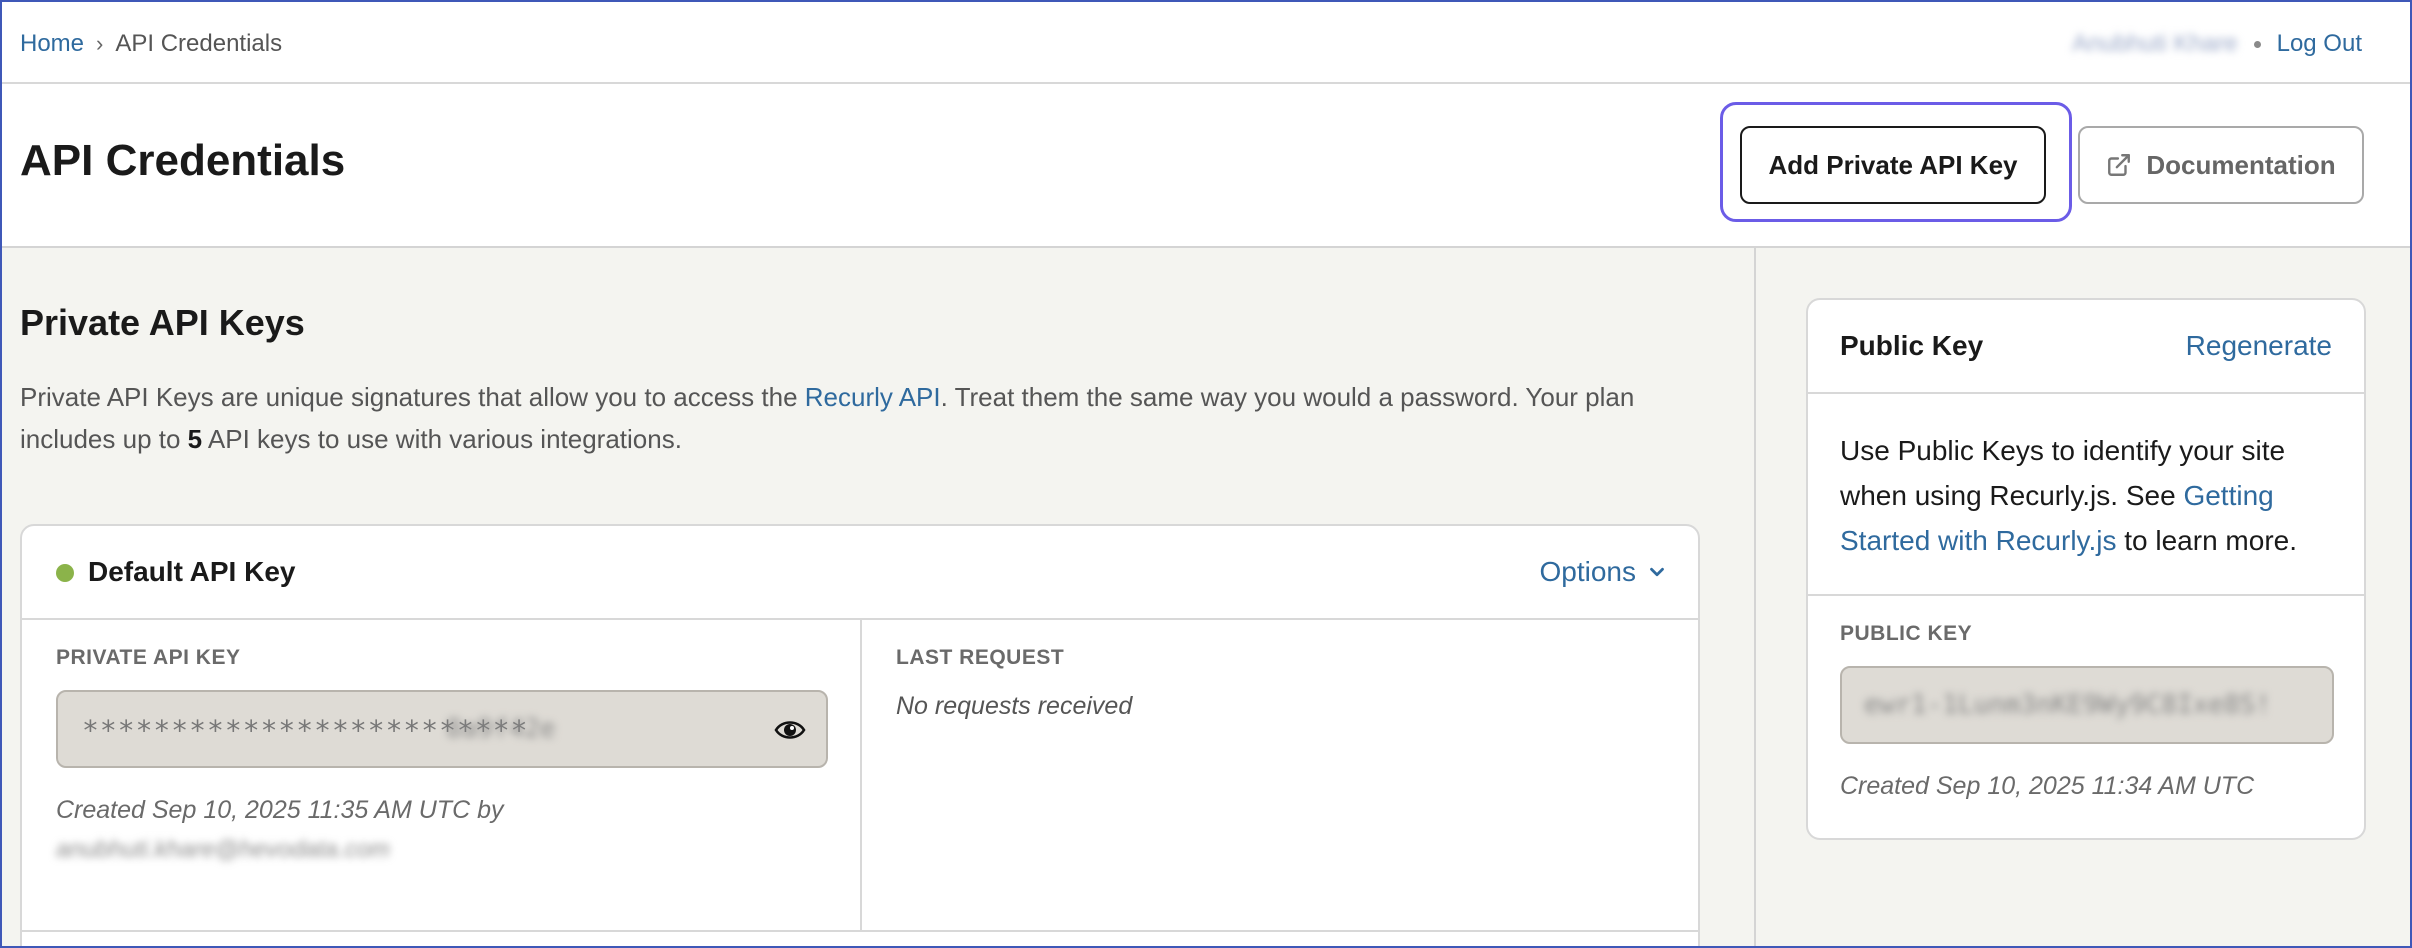 The width and height of the screenshot is (2412, 948). I want to click on public-key-created: Created Sep 10, 2025 11:34 AM UTC, so click(2047, 786).